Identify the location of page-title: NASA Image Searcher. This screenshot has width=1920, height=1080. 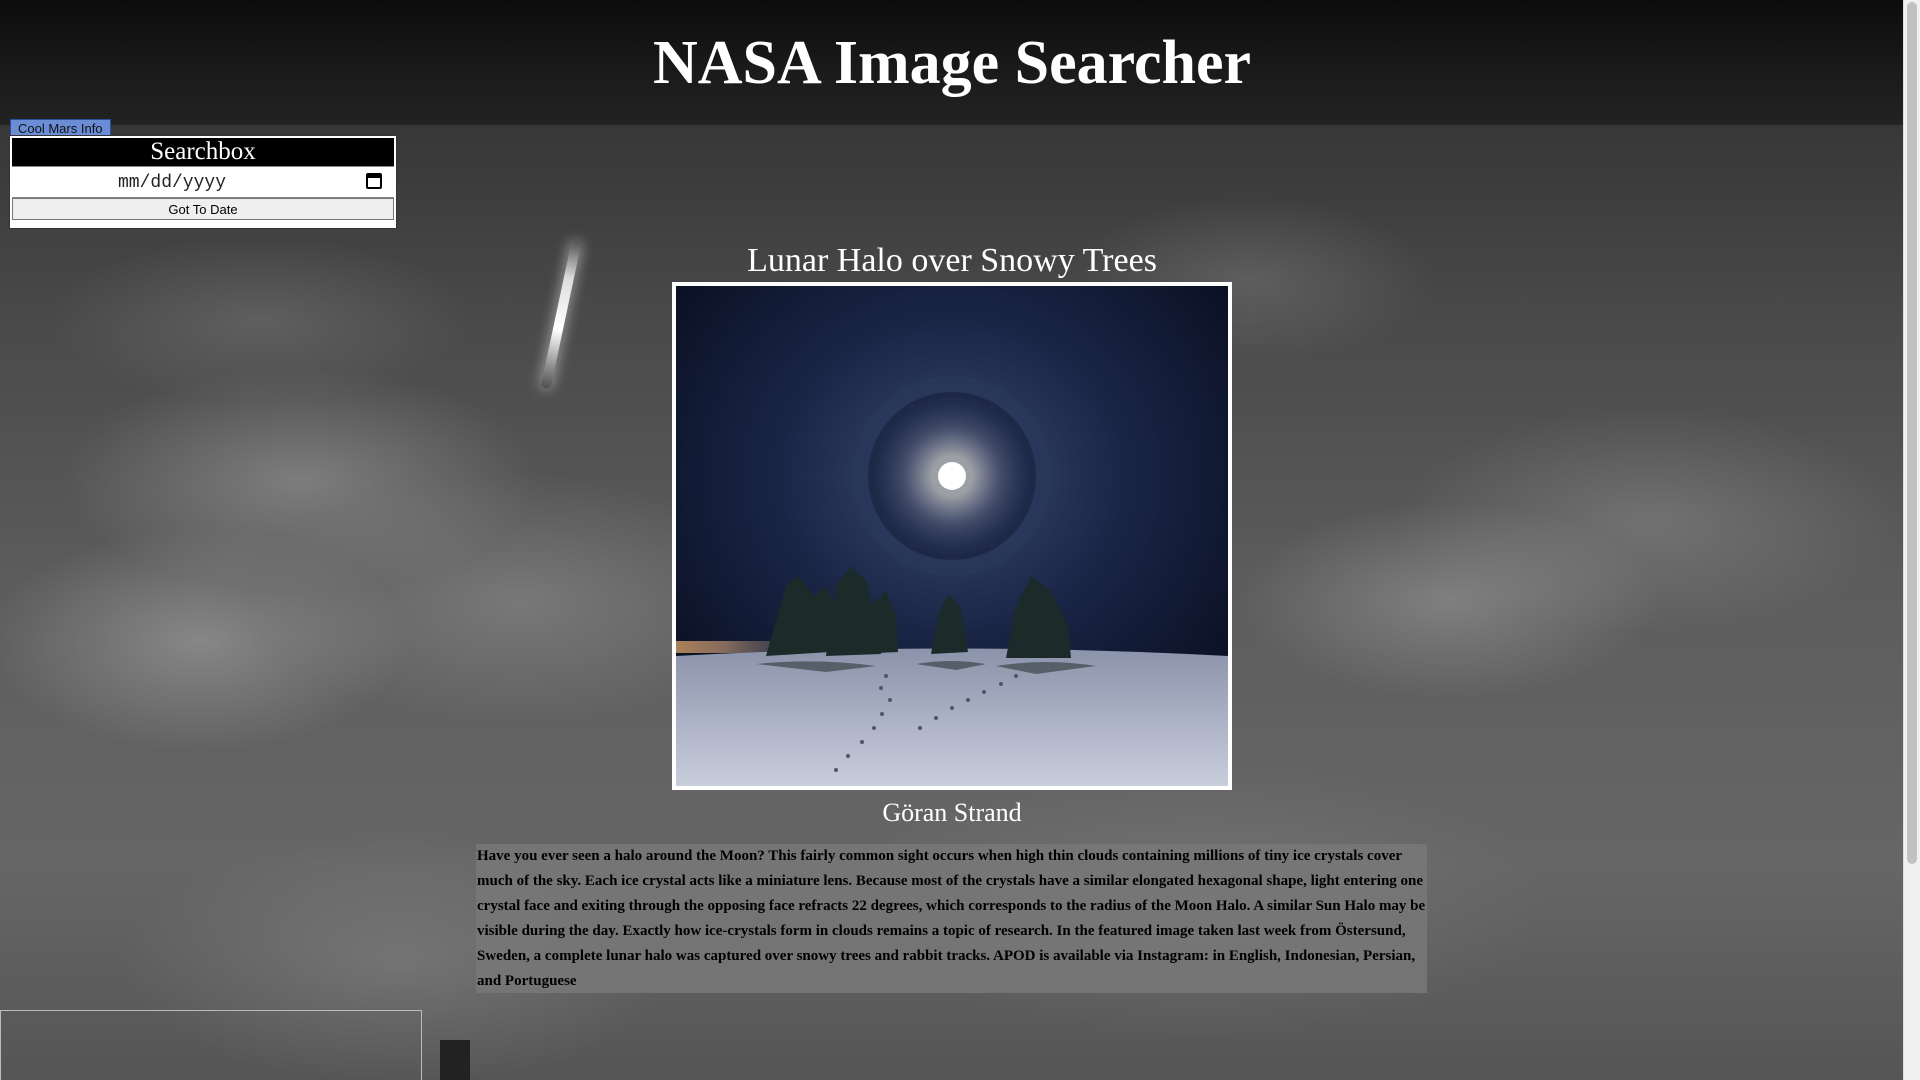
(952, 63).